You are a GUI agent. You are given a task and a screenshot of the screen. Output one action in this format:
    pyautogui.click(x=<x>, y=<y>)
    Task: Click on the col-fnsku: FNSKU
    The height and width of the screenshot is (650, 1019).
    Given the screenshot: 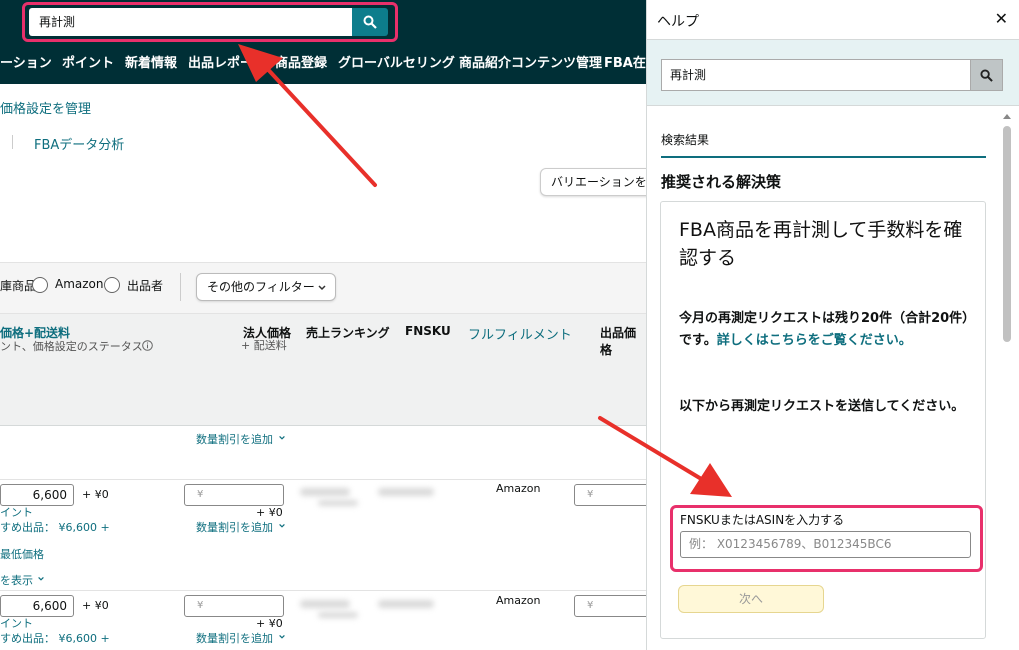 What is the action you would take?
    pyautogui.click(x=428, y=331)
    